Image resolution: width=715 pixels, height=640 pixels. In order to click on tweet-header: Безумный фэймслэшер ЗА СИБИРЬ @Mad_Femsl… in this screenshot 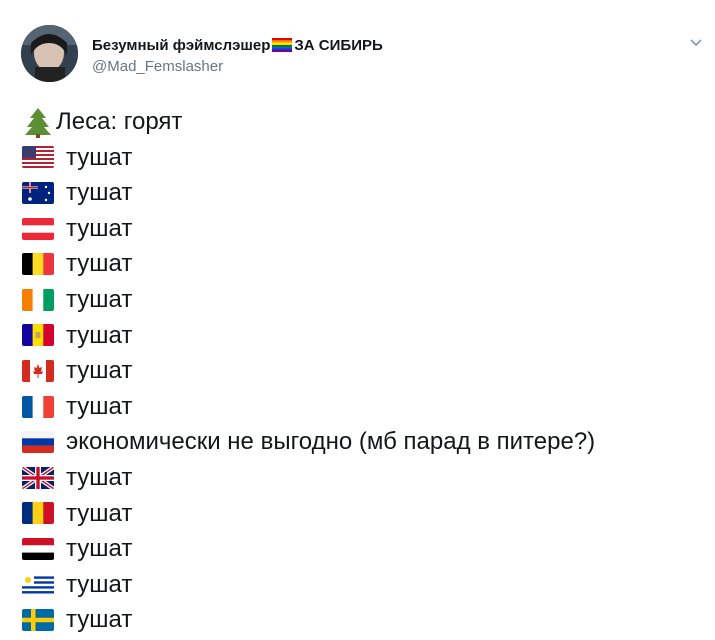, I will do `click(237, 55)`.